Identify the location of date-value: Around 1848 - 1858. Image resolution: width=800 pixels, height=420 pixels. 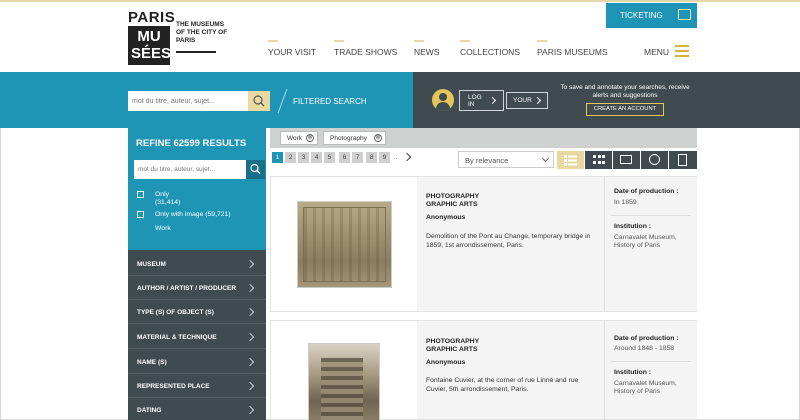
(644, 348).